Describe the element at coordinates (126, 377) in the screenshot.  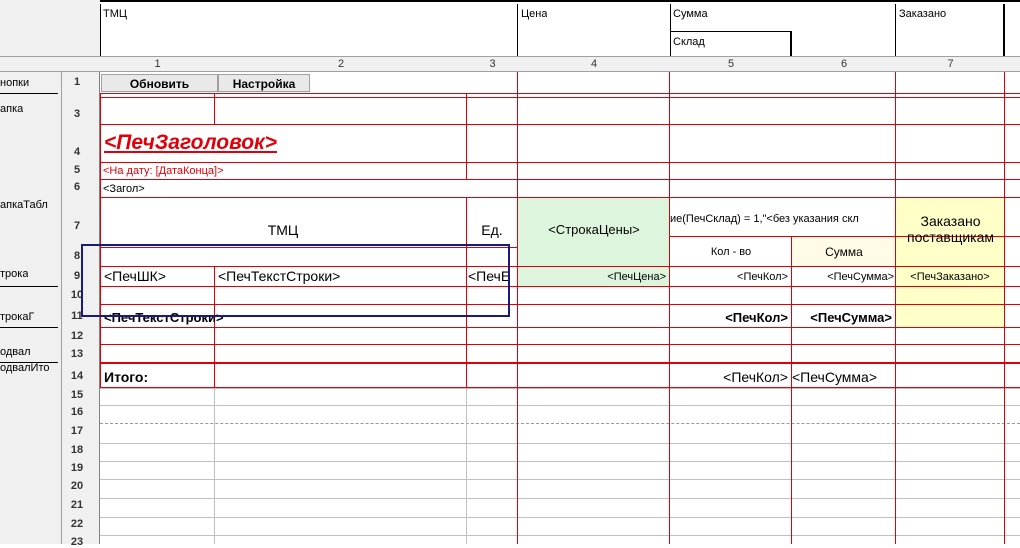
I see `total-label-cell: Итого:` at that location.